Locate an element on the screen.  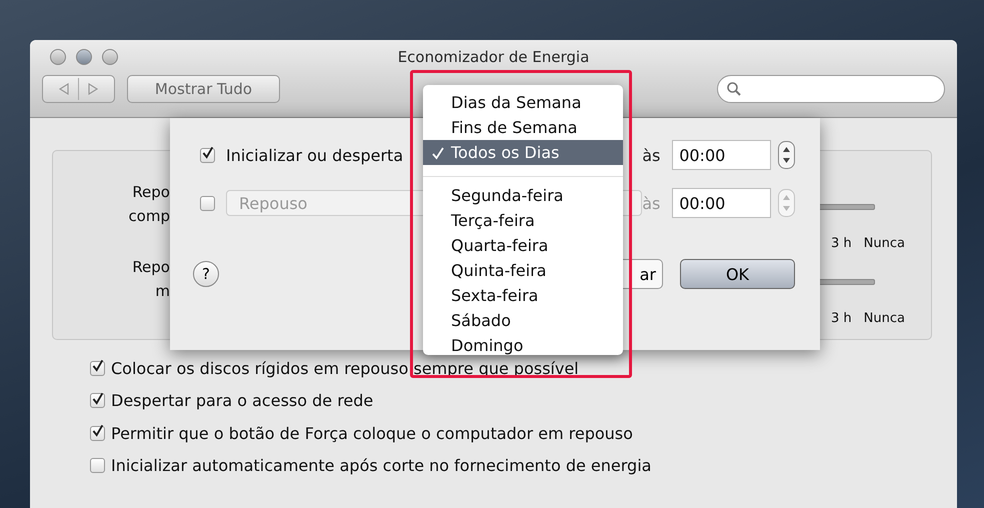
menu-item: Terça-feira is located at coordinates (523, 220).